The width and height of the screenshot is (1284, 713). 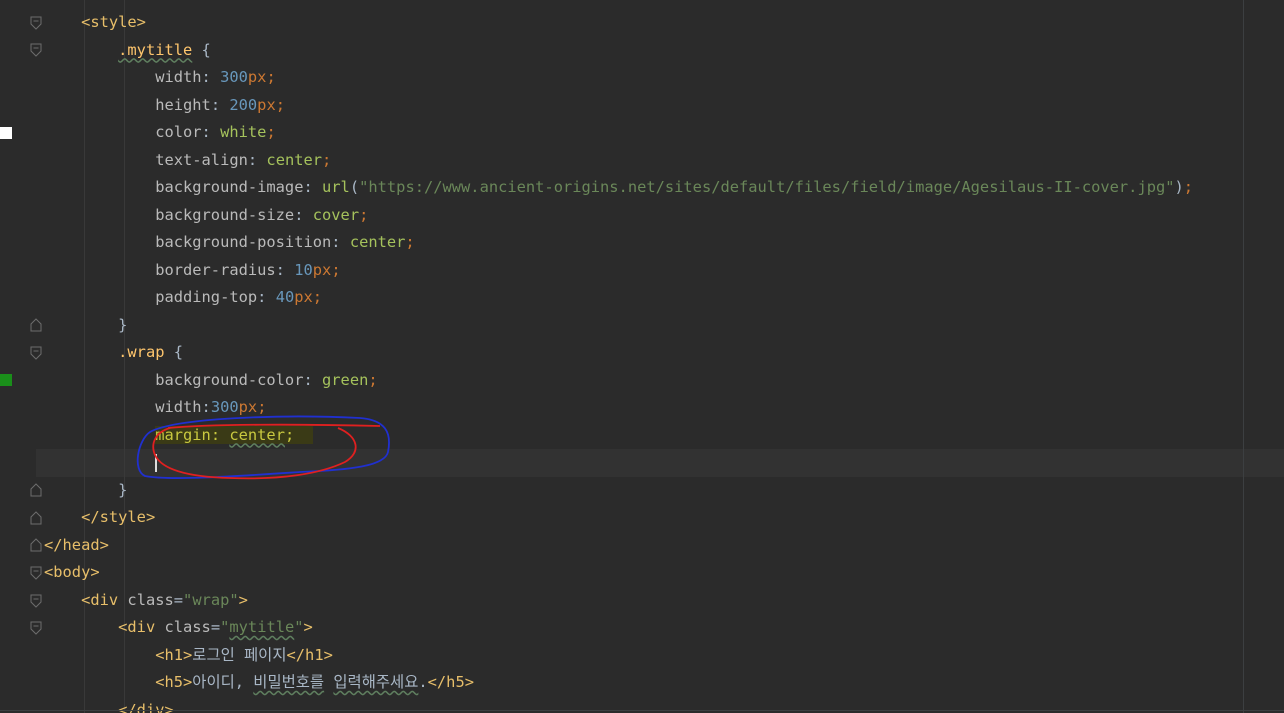 What do you see at coordinates (211, 599) in the screenshot?
I see `attribute-value: "wrap"` at bounding box center [211, 599].